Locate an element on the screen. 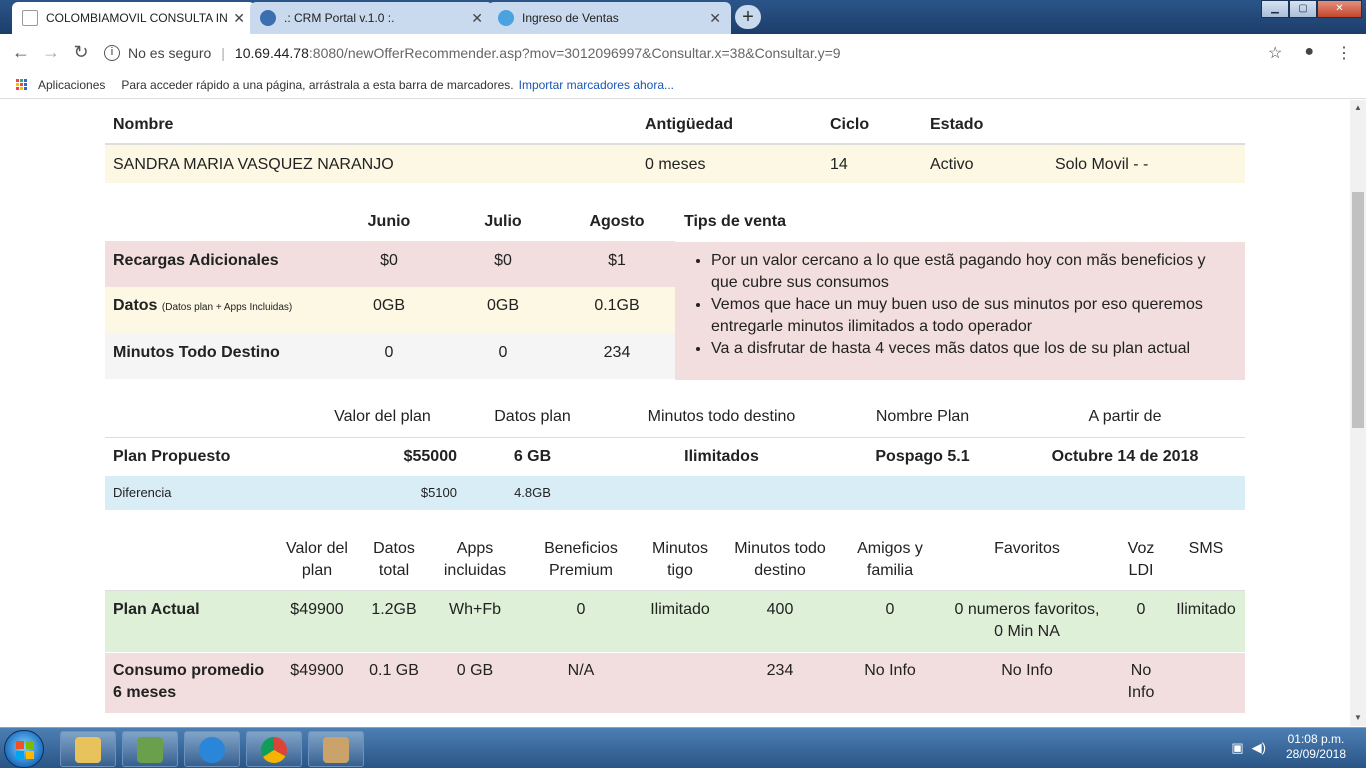  taskbar-chrome is located at coordinates (274, 749).